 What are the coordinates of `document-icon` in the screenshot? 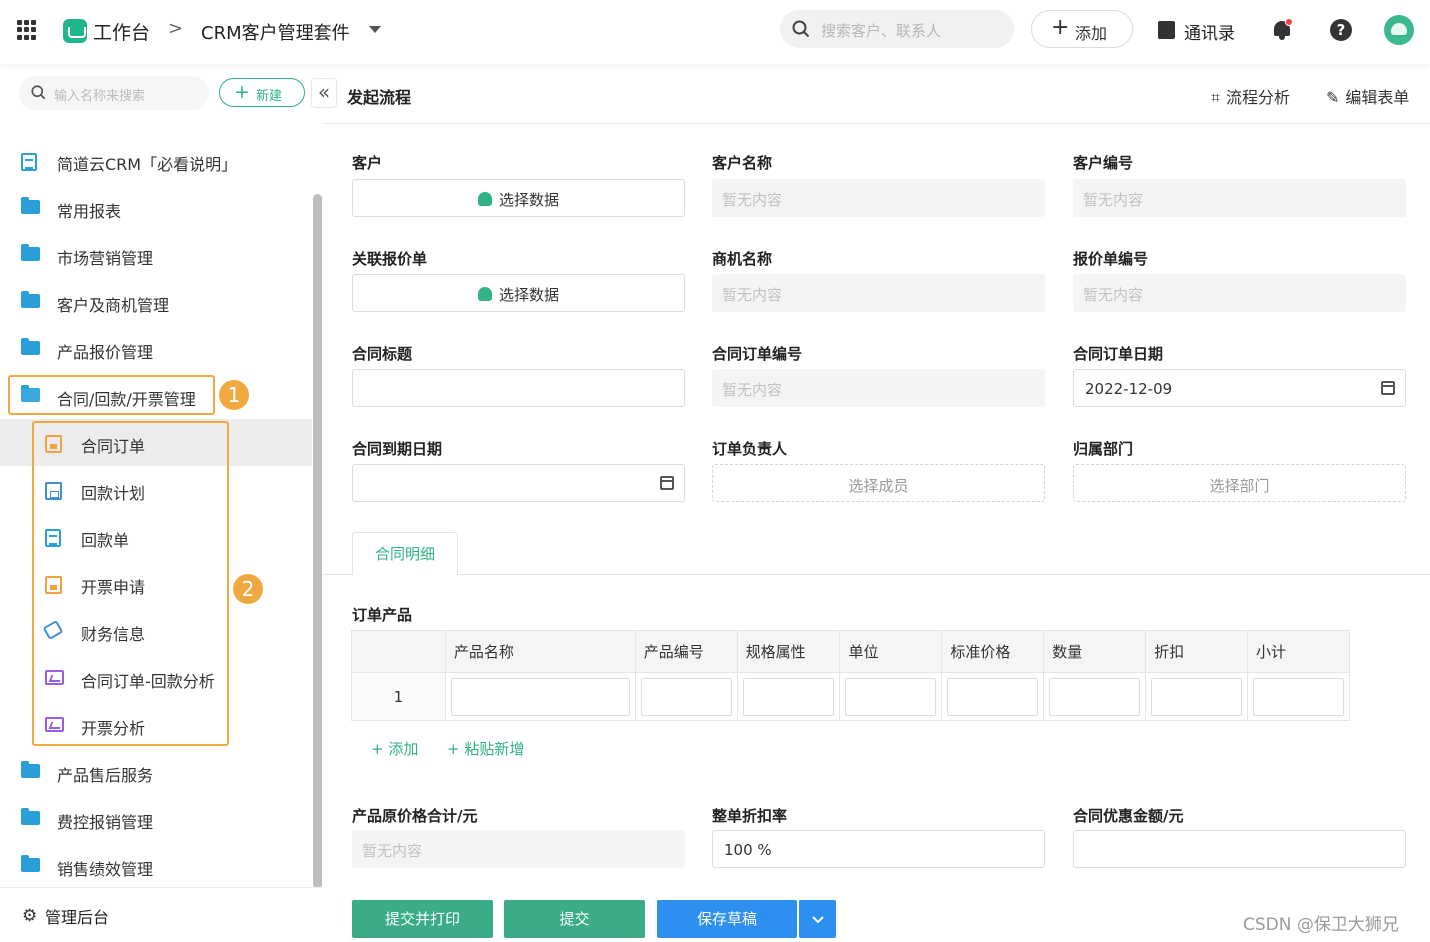 It's located at (29, 162).